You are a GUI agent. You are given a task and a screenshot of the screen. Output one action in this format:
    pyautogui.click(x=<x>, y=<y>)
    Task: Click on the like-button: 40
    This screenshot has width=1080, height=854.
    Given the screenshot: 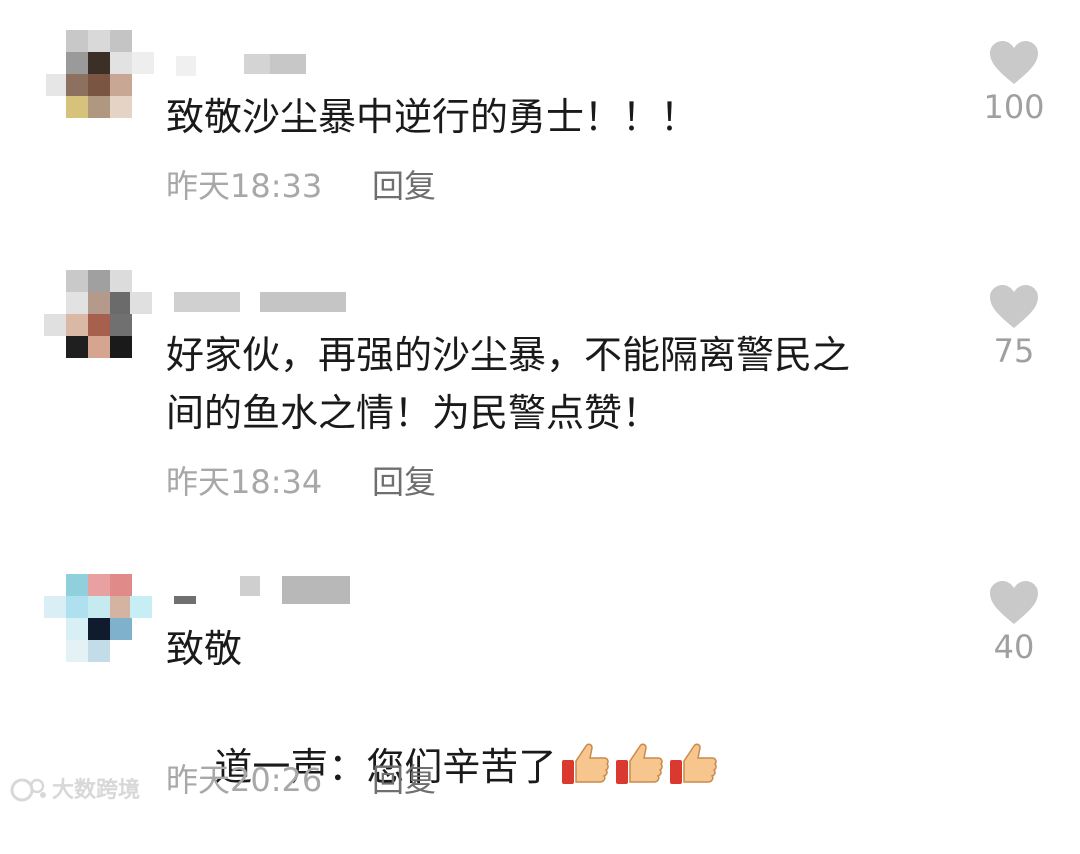 What is the action you would take?
    pyautogui.click(x=1014, y=623)
    